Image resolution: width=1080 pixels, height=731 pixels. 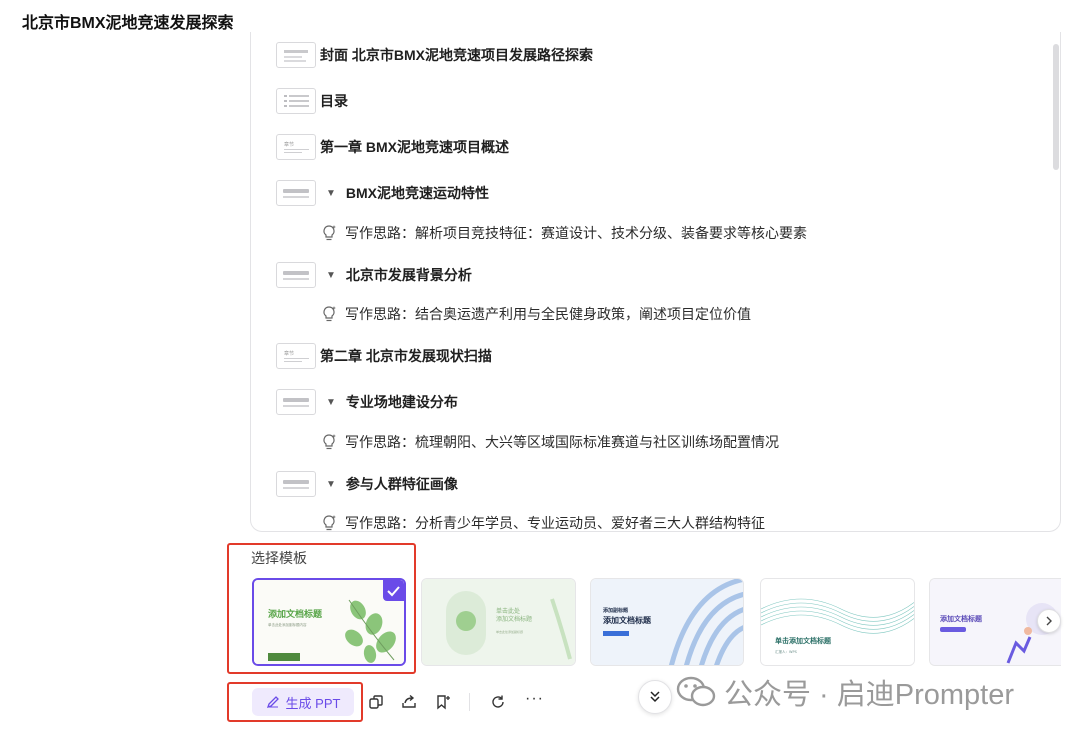 I want to click on template-preview: 单击此处添加文档标题 单击此处添加副标题, so click(x=498, y=622).